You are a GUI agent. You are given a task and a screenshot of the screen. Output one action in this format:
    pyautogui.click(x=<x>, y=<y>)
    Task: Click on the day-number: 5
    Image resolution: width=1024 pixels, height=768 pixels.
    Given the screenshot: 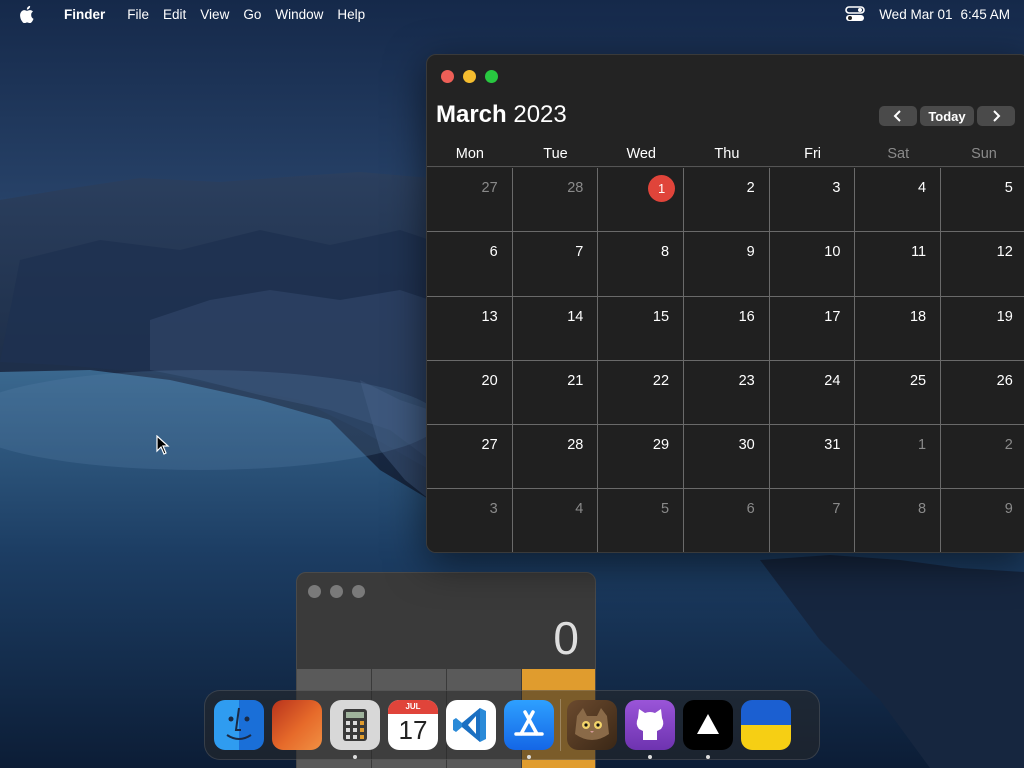 What is the action you would take?
    pyautogui.click(x=665, y=509)
    